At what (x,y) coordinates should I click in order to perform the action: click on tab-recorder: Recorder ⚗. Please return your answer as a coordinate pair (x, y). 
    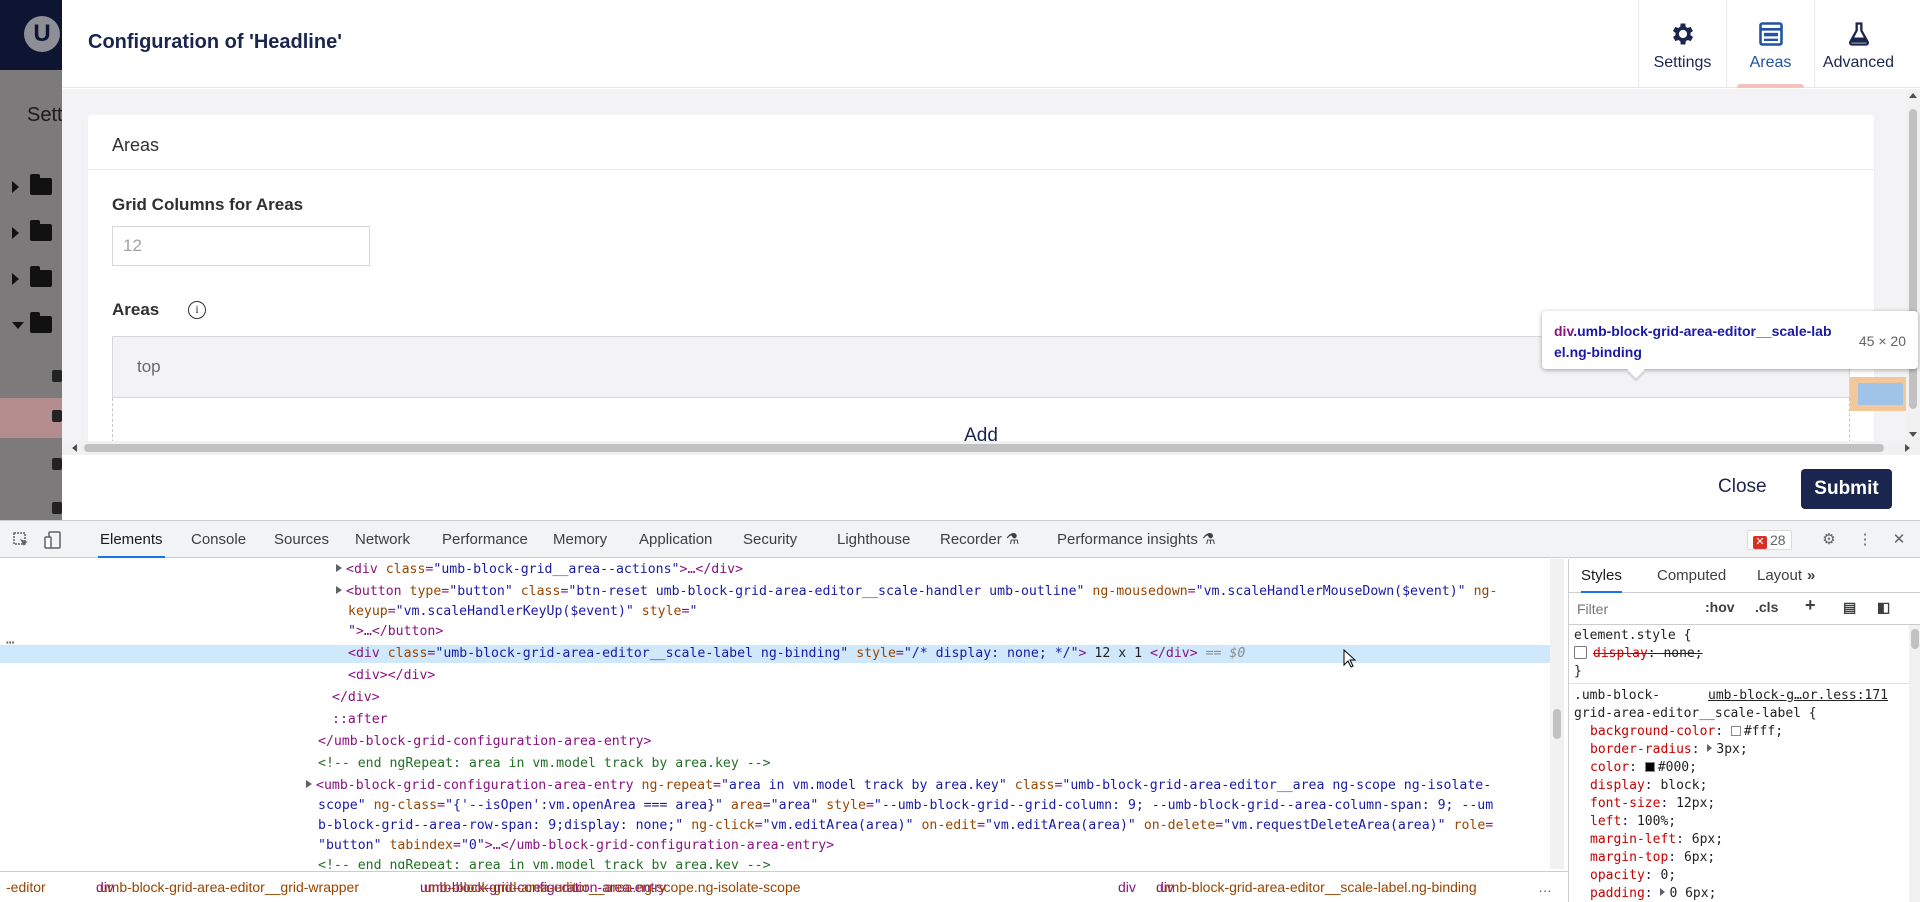
    Looking at the image, I should click on (979, 539).